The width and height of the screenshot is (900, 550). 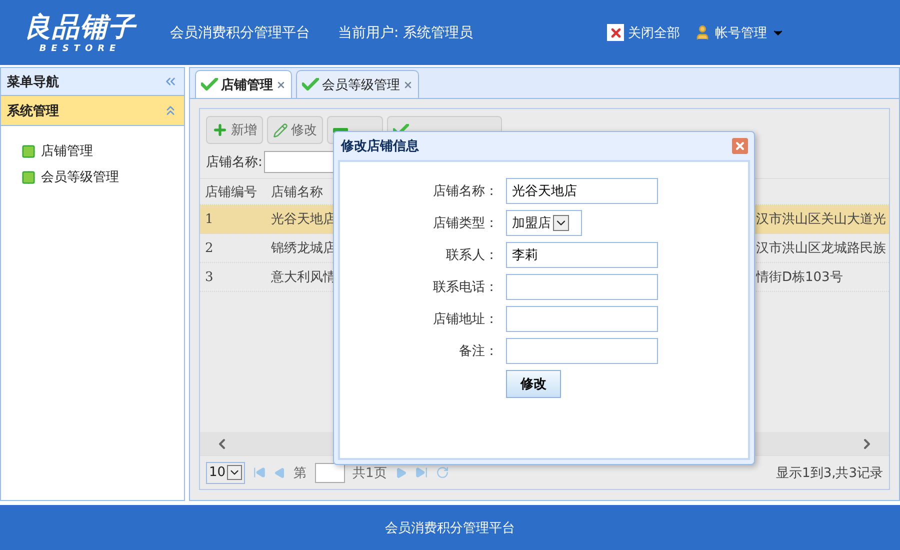 What do you see at coordinates (297, 192) in the screenshot?
I see `column-header: 店铺名称` at bounding box center [297, 192].